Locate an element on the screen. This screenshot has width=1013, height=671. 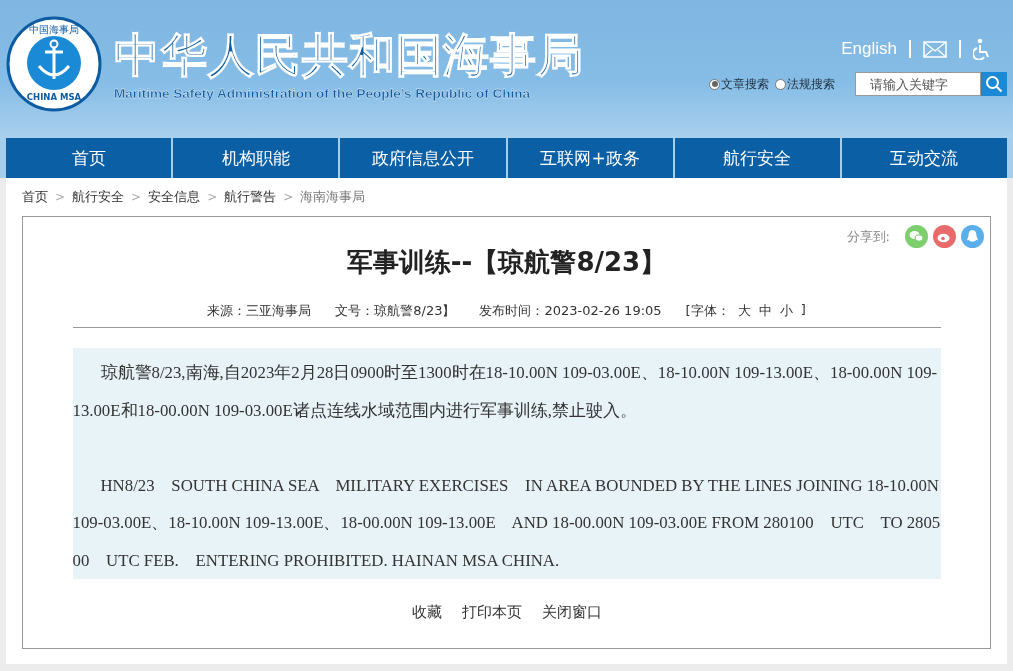
nav-item: 互联网+政务 is located at coordinates (590, 158).